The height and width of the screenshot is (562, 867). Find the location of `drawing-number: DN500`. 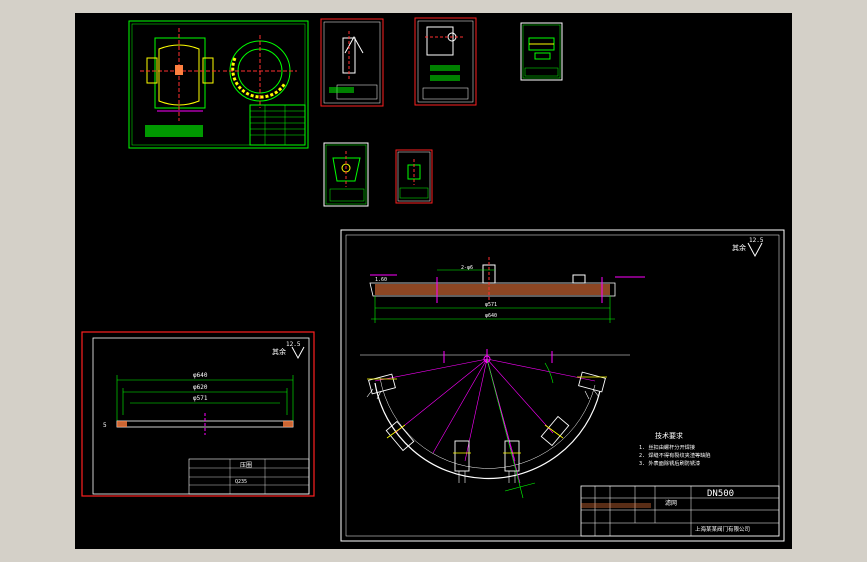

drawing-number: DN500 is located at coordinates (720, 494).